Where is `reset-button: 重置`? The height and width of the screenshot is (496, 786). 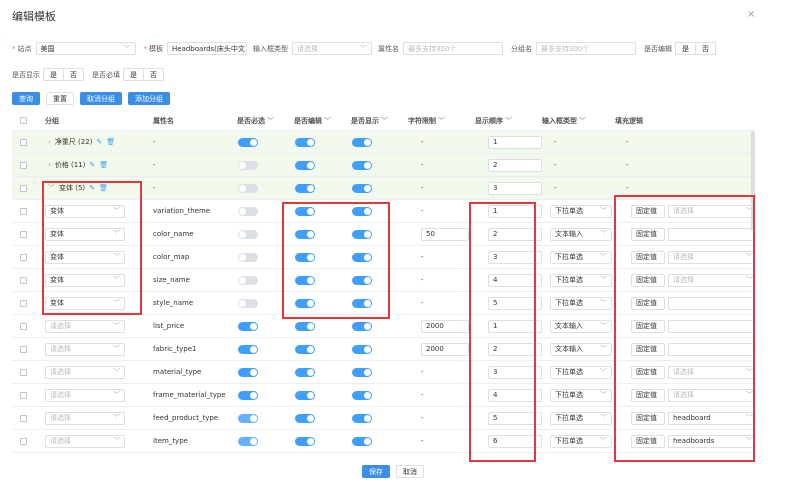
reset-button: 重置 is located at coordinates (60, 98).